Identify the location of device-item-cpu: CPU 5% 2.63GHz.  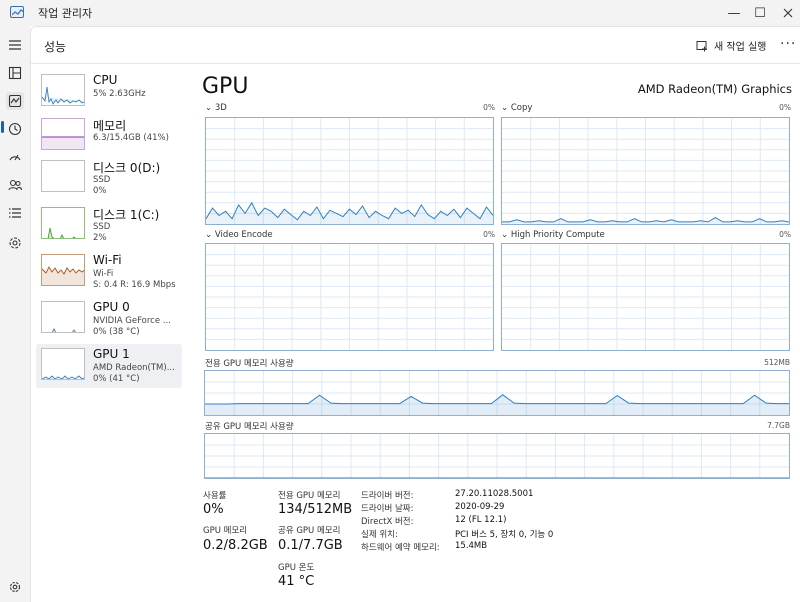
(109, 92).